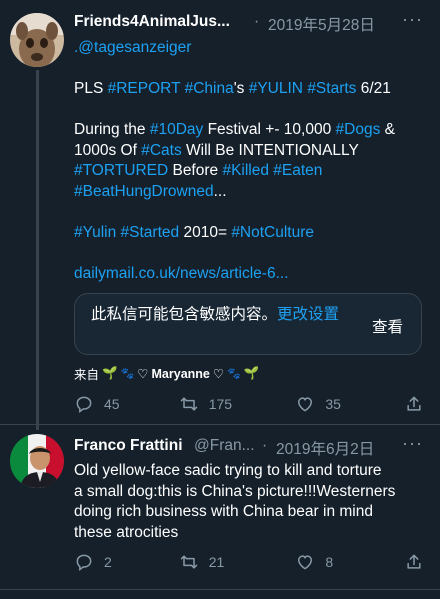 This screenshot has height=599, width=440. What do you see at coordinates (126, 562) in the screenshot?
I see `reply-button: 2` at bounding box center [126, 562].